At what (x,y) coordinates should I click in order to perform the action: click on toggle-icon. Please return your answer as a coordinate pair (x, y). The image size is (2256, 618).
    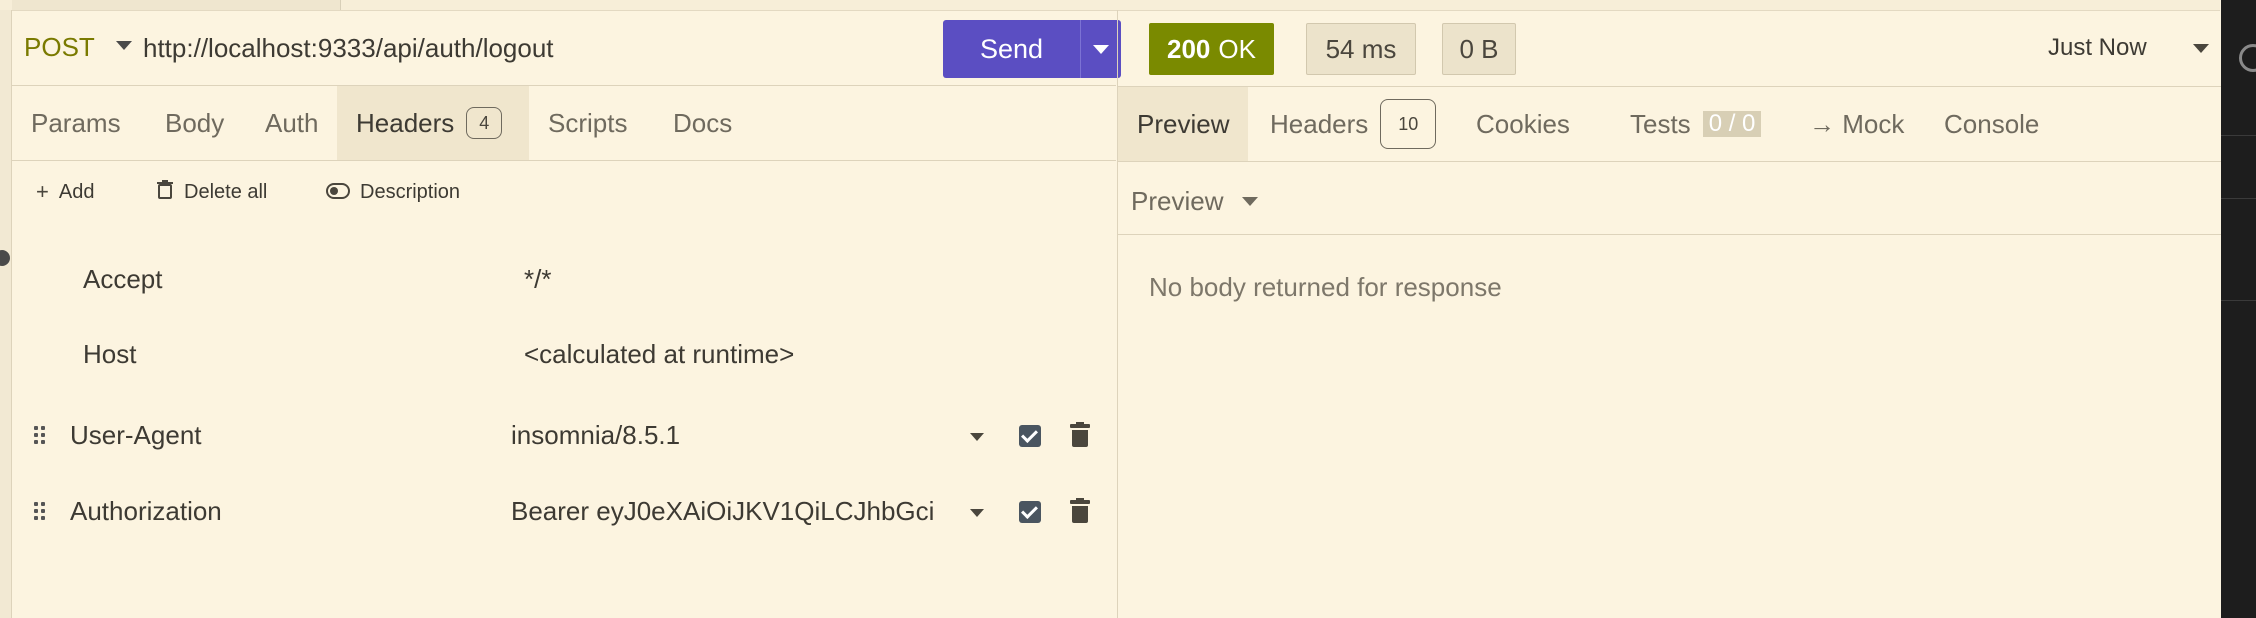
    Looking at the image, I should click on (338, 192).